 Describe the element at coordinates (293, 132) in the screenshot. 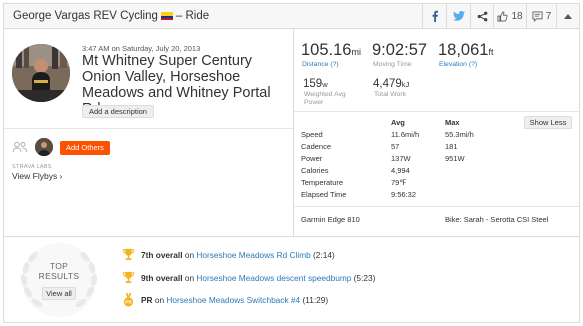

I see `column-divider` at that location.